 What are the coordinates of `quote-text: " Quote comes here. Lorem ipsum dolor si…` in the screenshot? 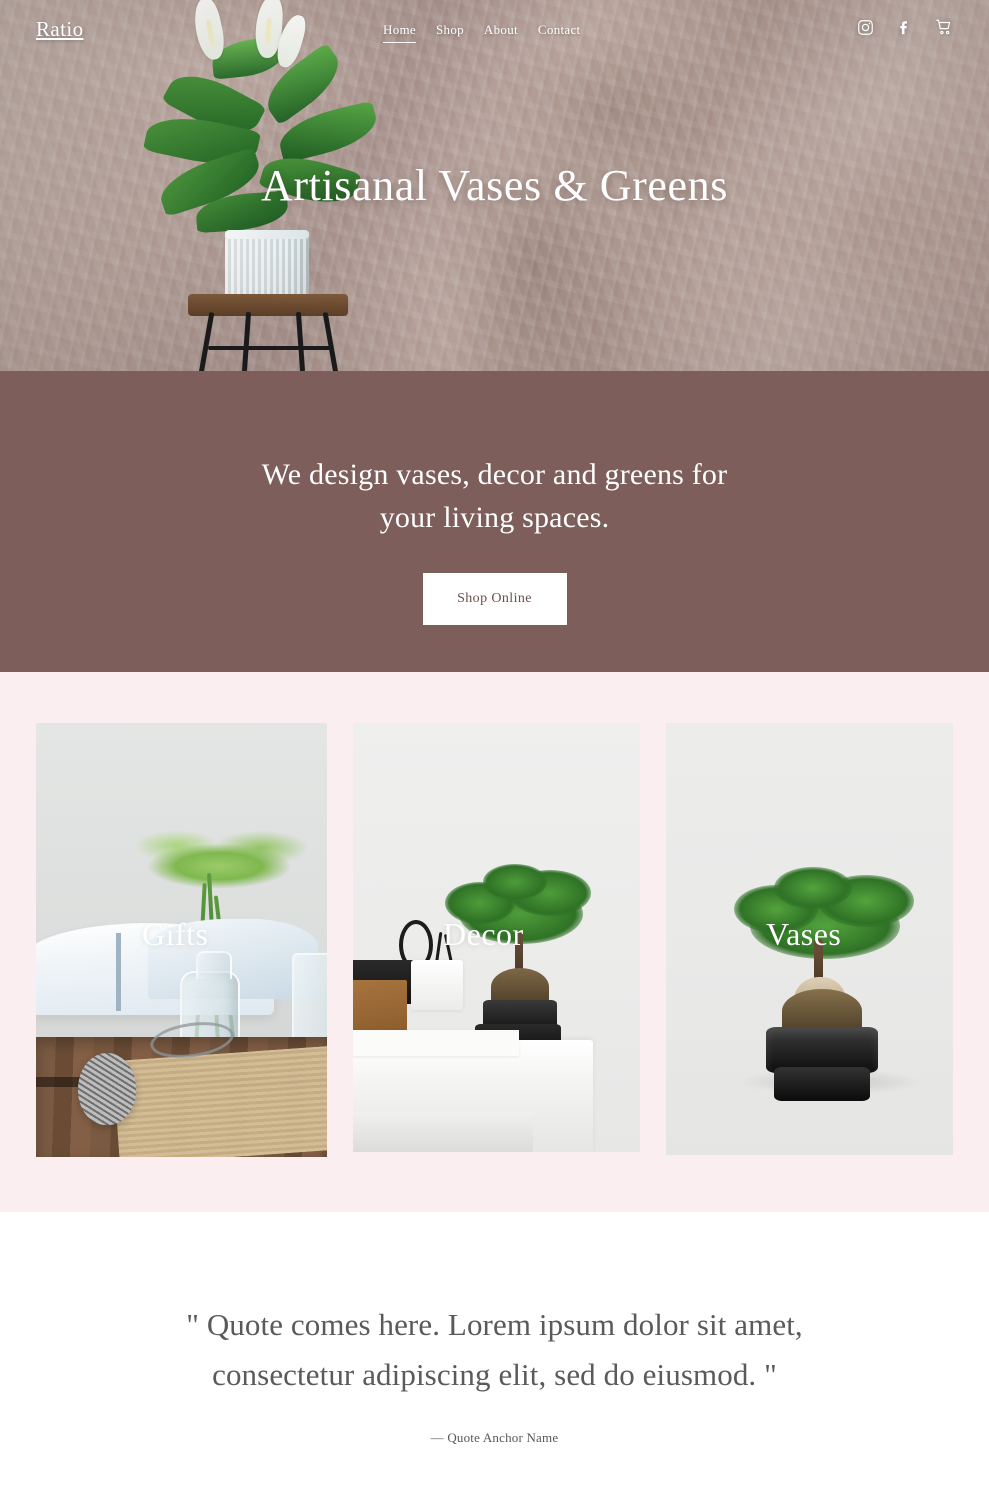 It's located at (494, 1350).